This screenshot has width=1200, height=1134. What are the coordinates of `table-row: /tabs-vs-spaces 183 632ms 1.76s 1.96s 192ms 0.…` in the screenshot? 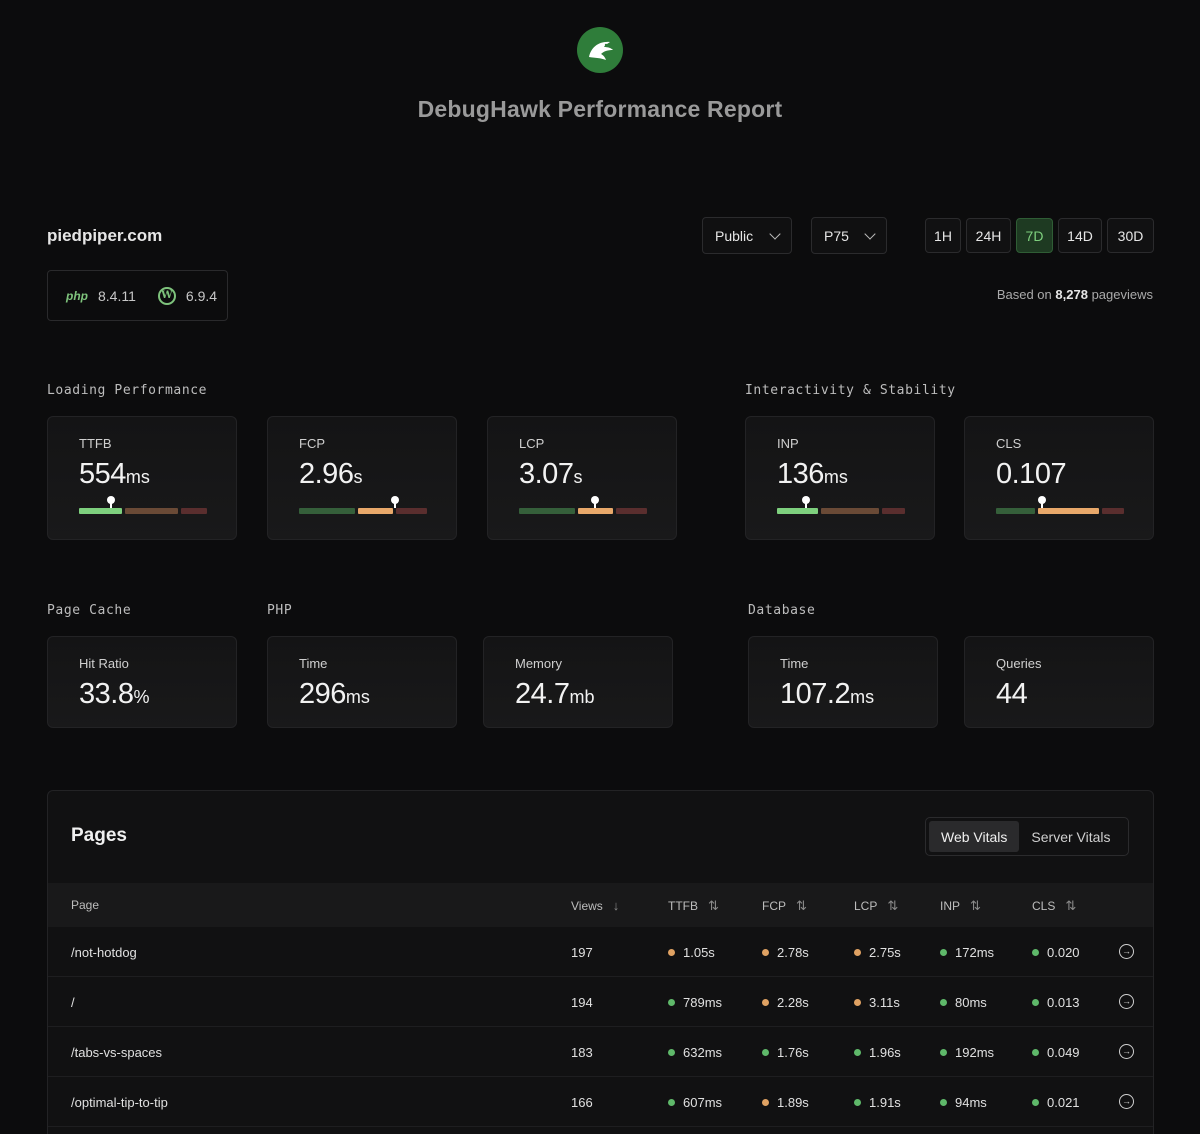 It's located at (600, 1052).